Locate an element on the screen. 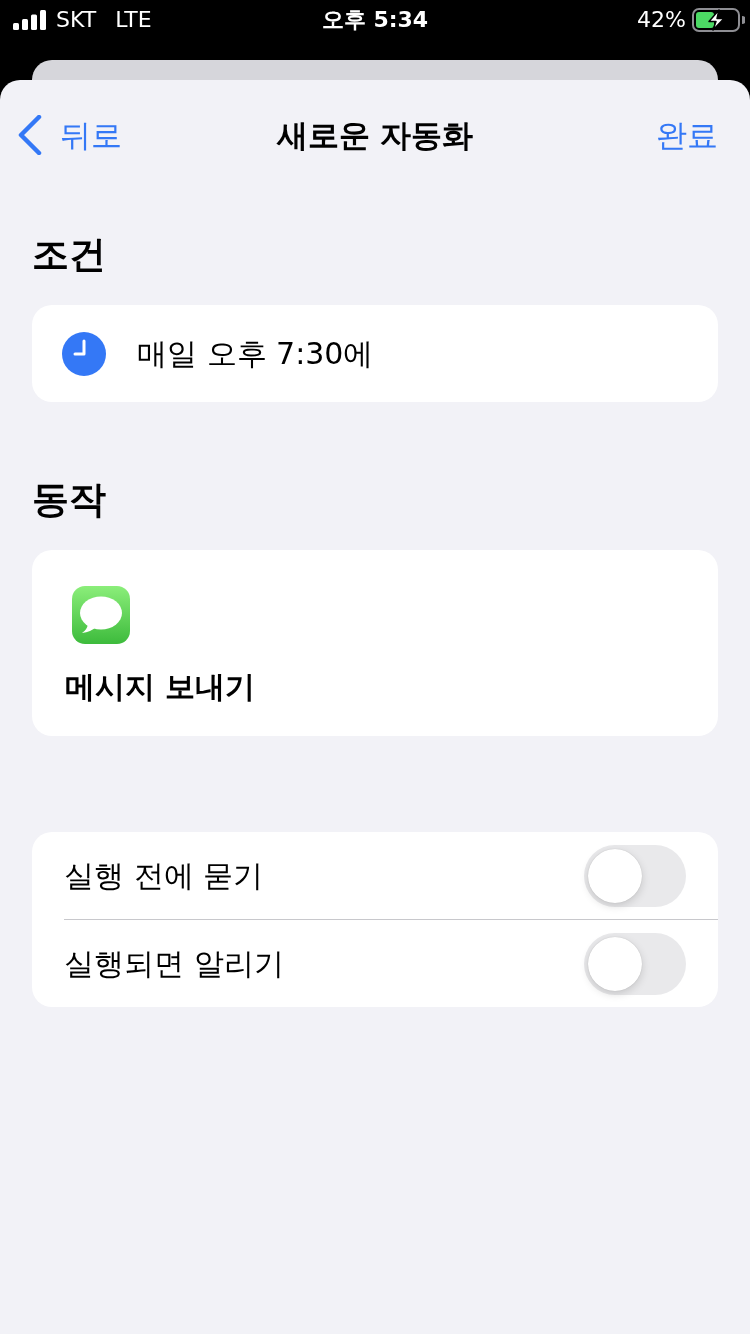 The height and width of the screenshot is (1334, 750). option-label: 실행 전에 묻기 is located at coordinates (164, 875).